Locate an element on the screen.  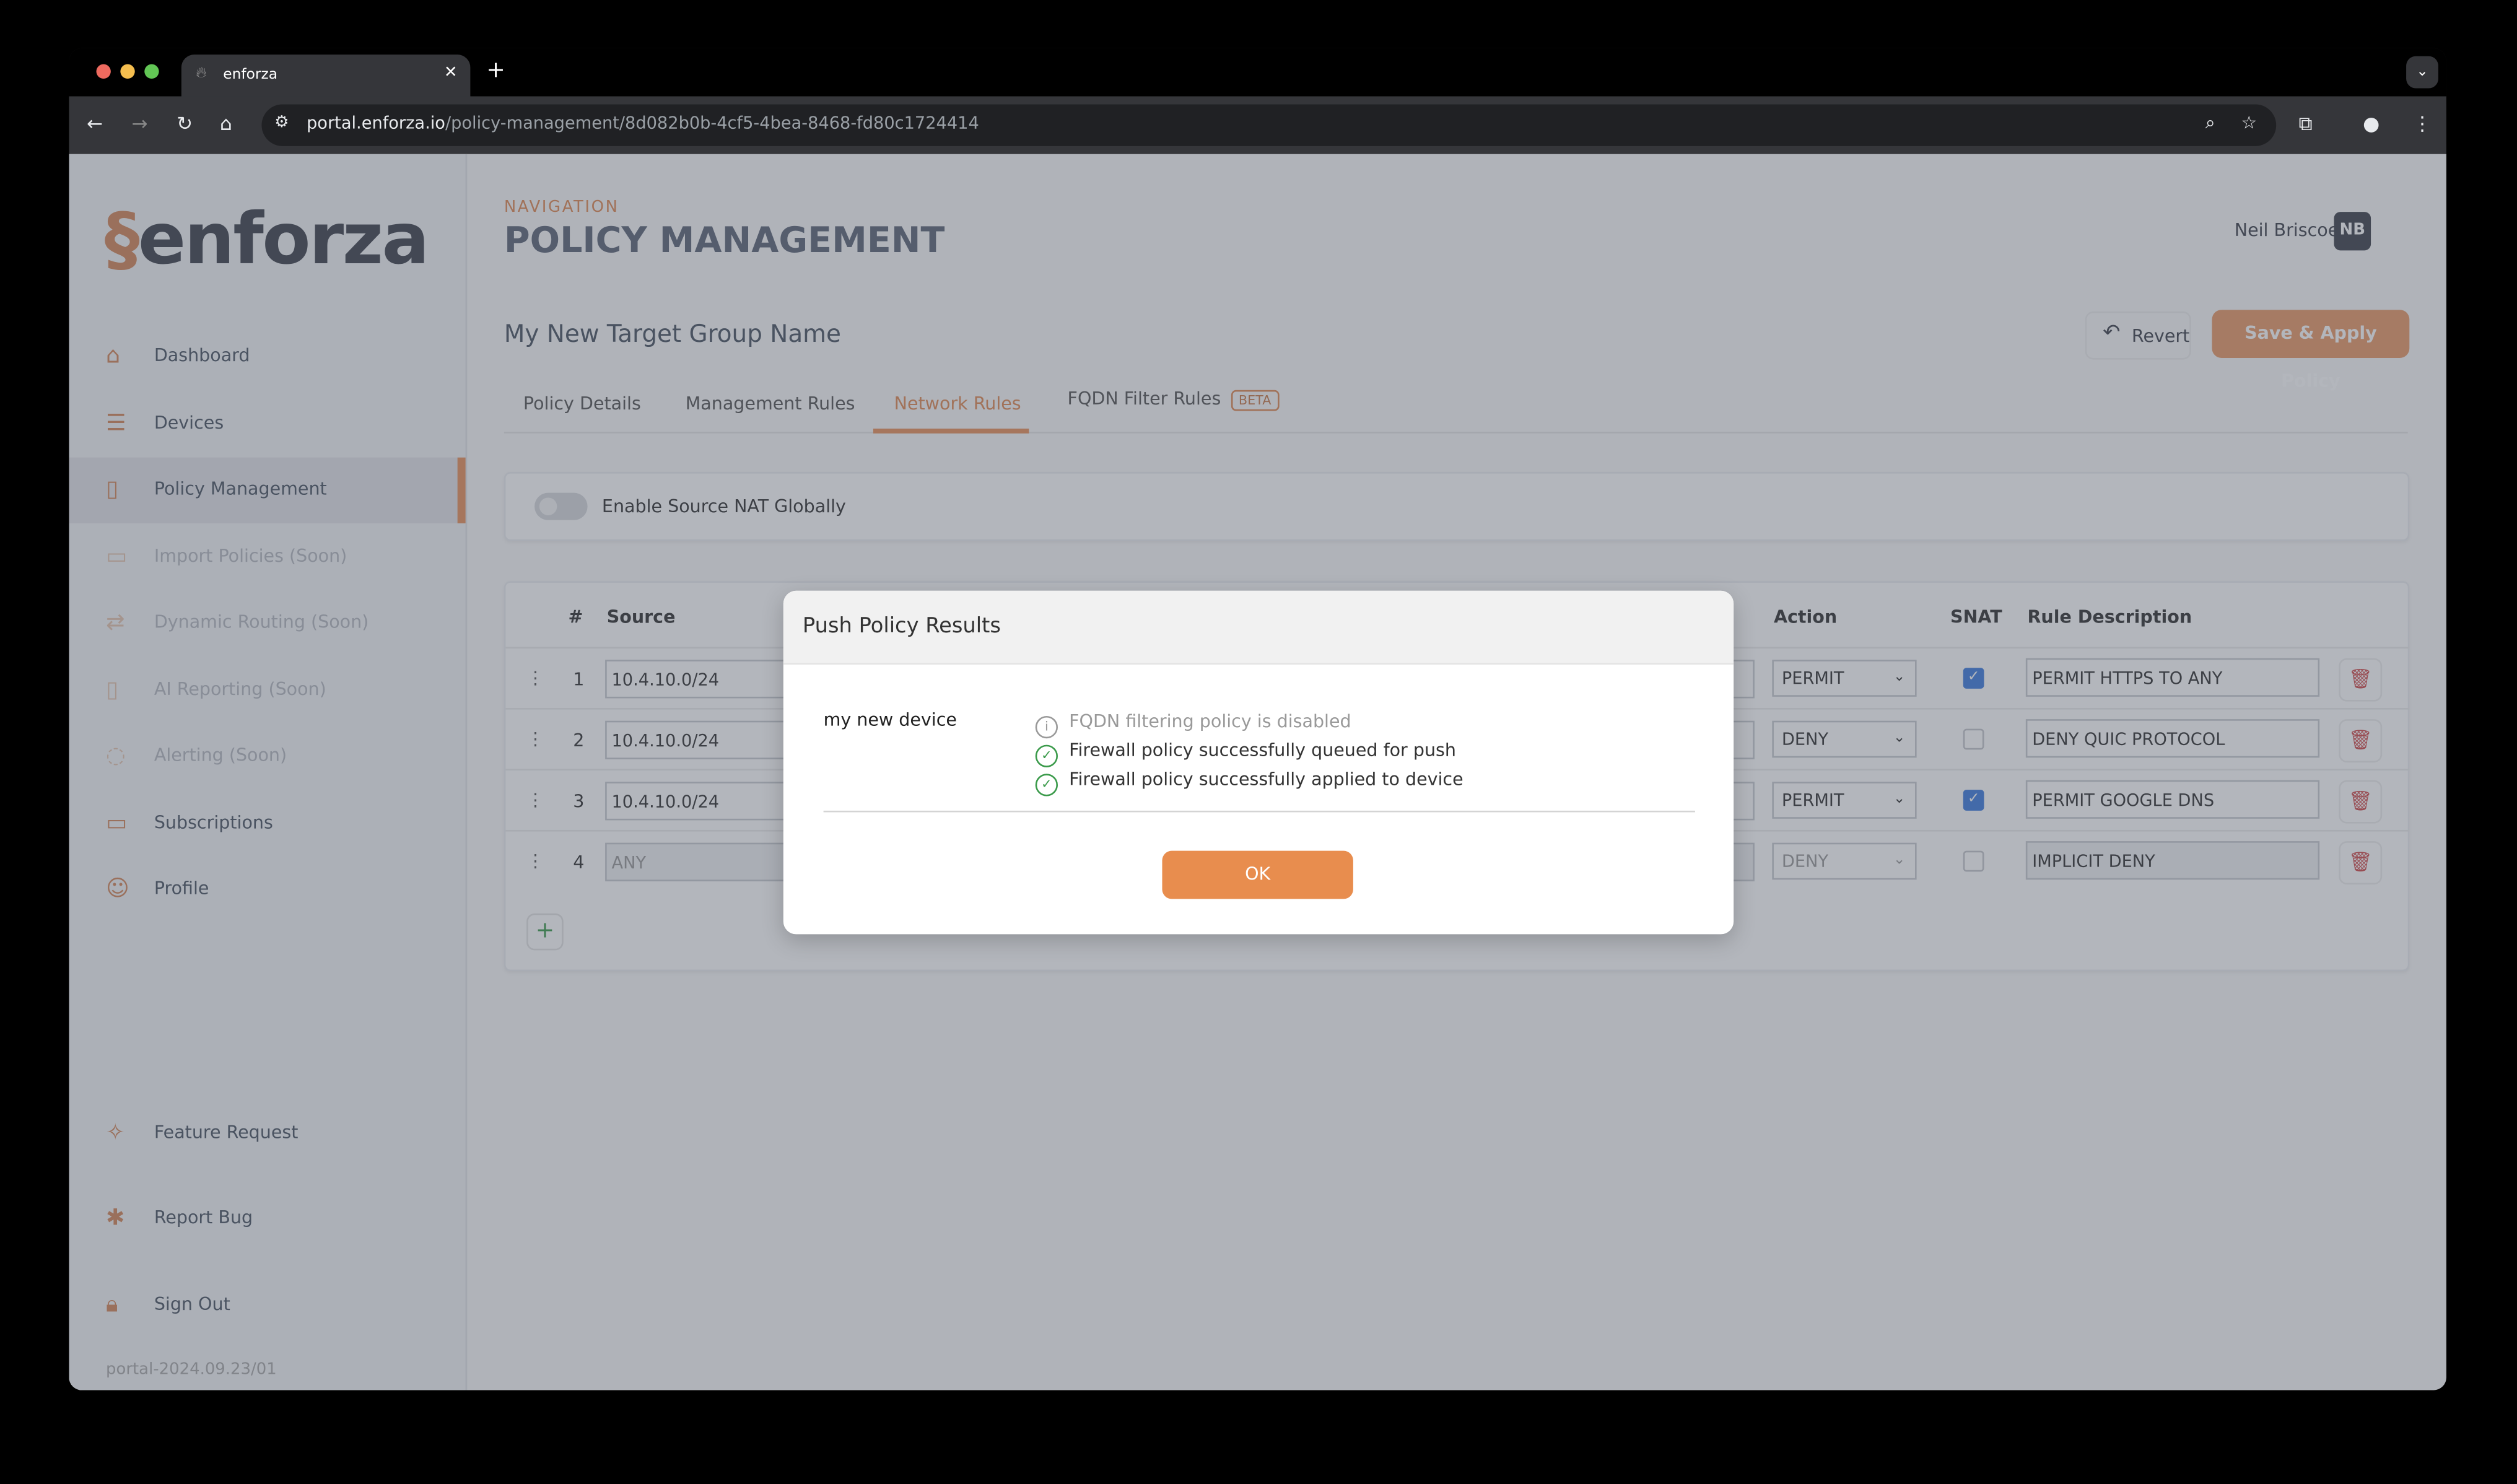
tab-search-icon: ⌄ is located at coordinates (2422, 72).